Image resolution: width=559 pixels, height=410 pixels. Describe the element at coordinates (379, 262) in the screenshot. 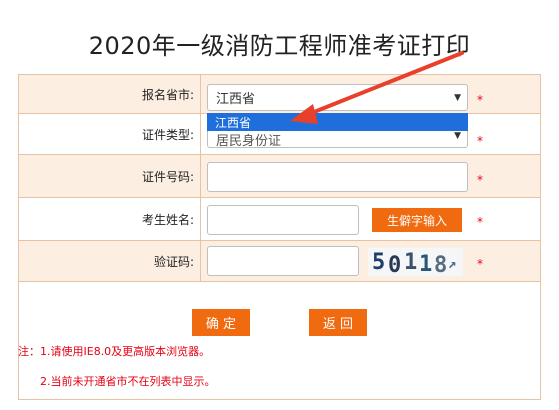

I see `captcha-char: 5` at that location.